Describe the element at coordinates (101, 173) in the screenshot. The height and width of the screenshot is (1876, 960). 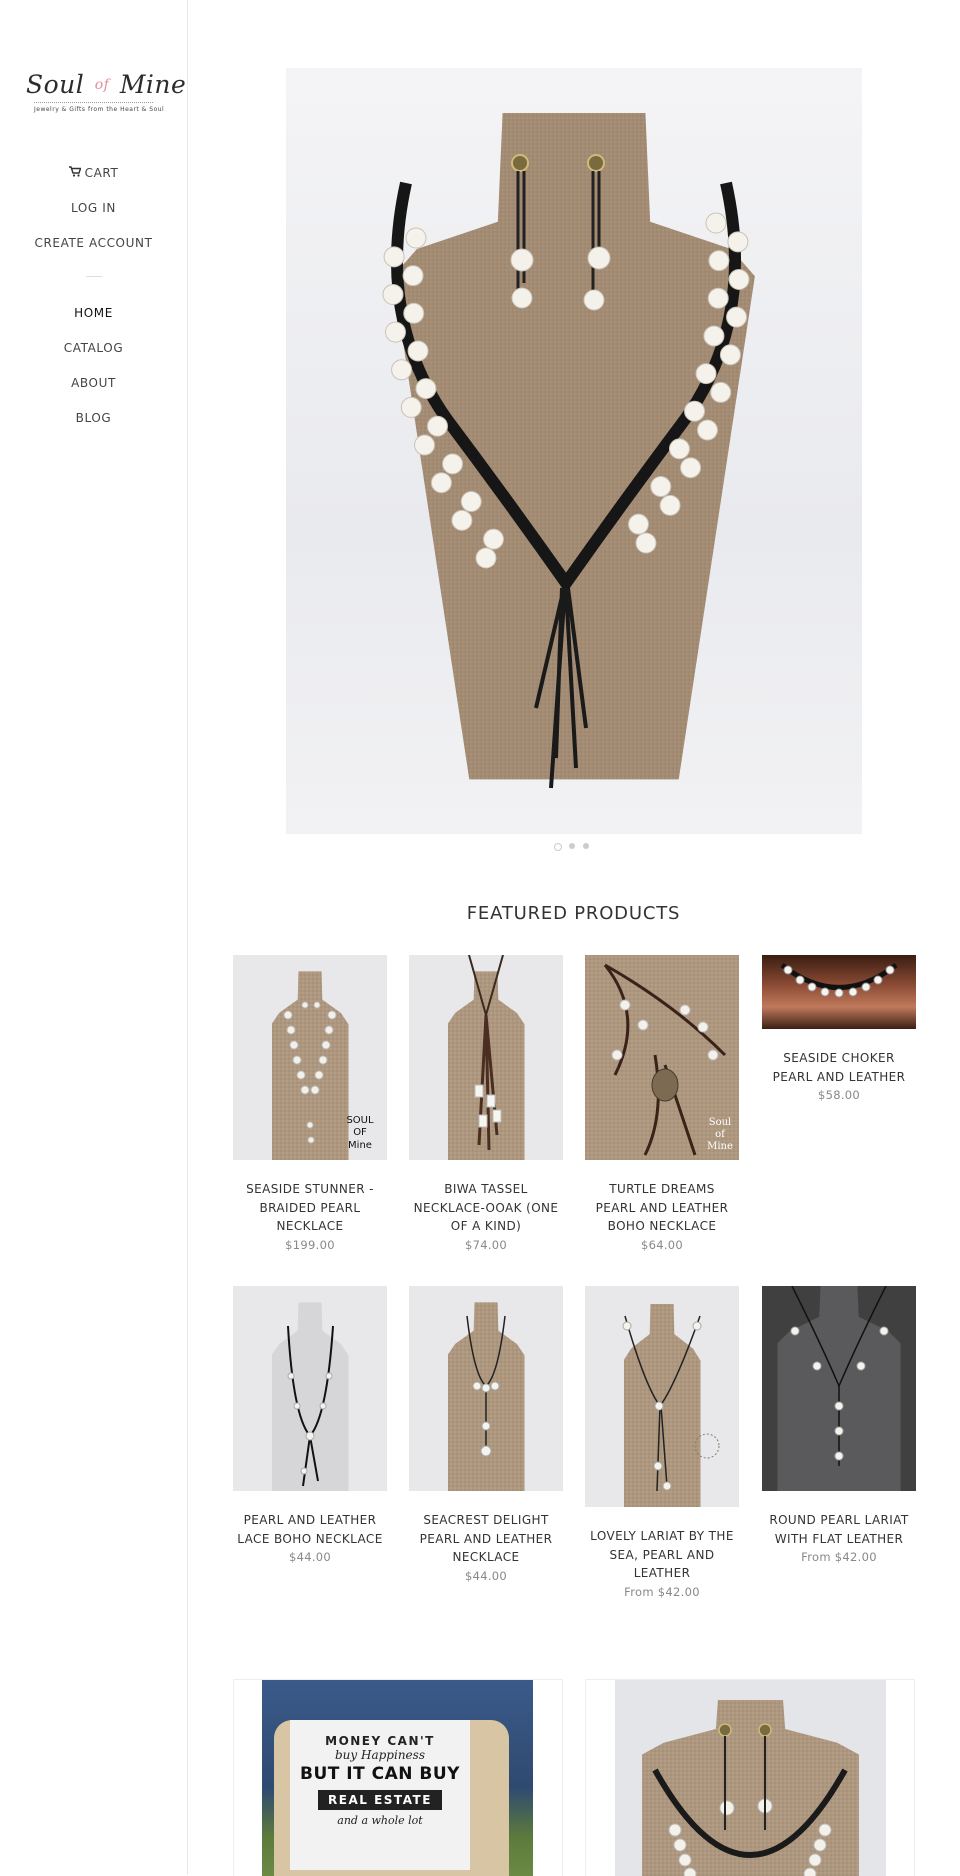
I see `cart-label: CART` at that location.